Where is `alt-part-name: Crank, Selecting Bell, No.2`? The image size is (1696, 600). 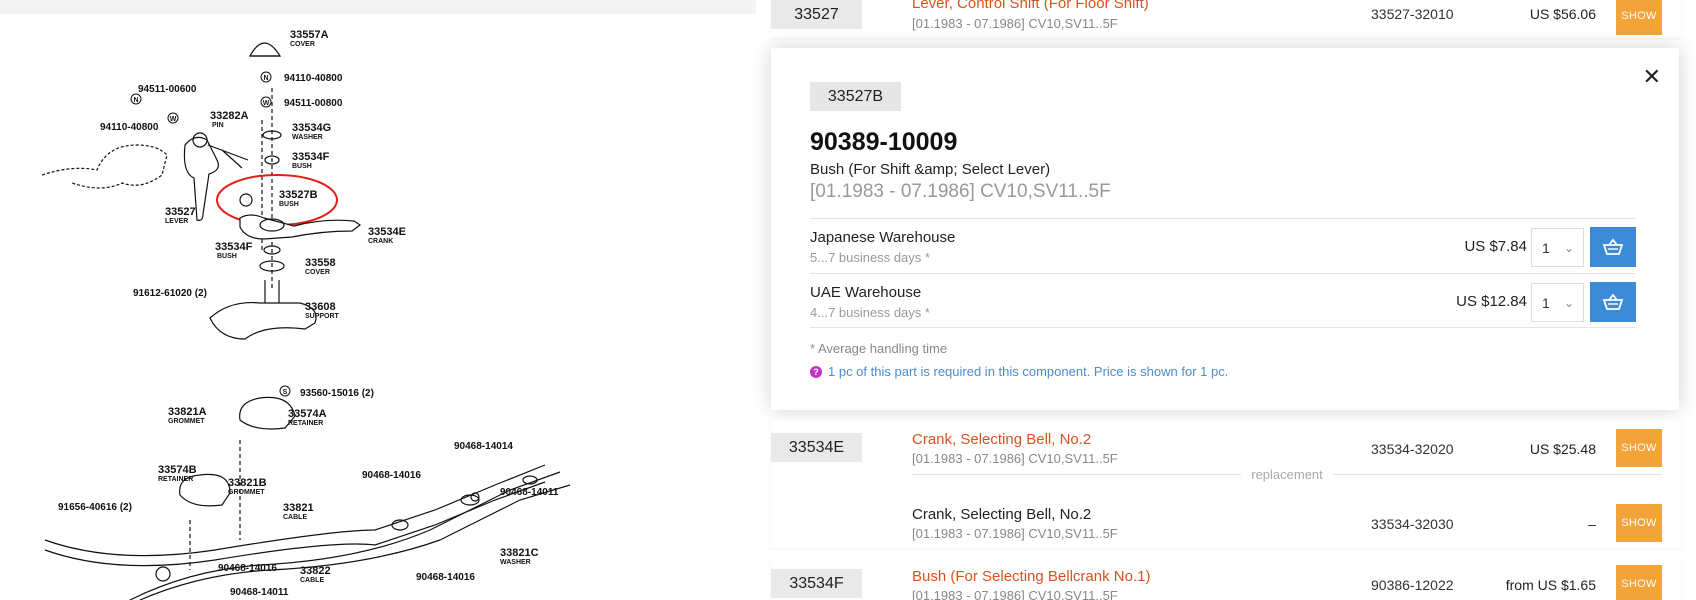 alt-part-name: Crank, Selecting Bell, No.2 is located at coordinates (1002, 514).